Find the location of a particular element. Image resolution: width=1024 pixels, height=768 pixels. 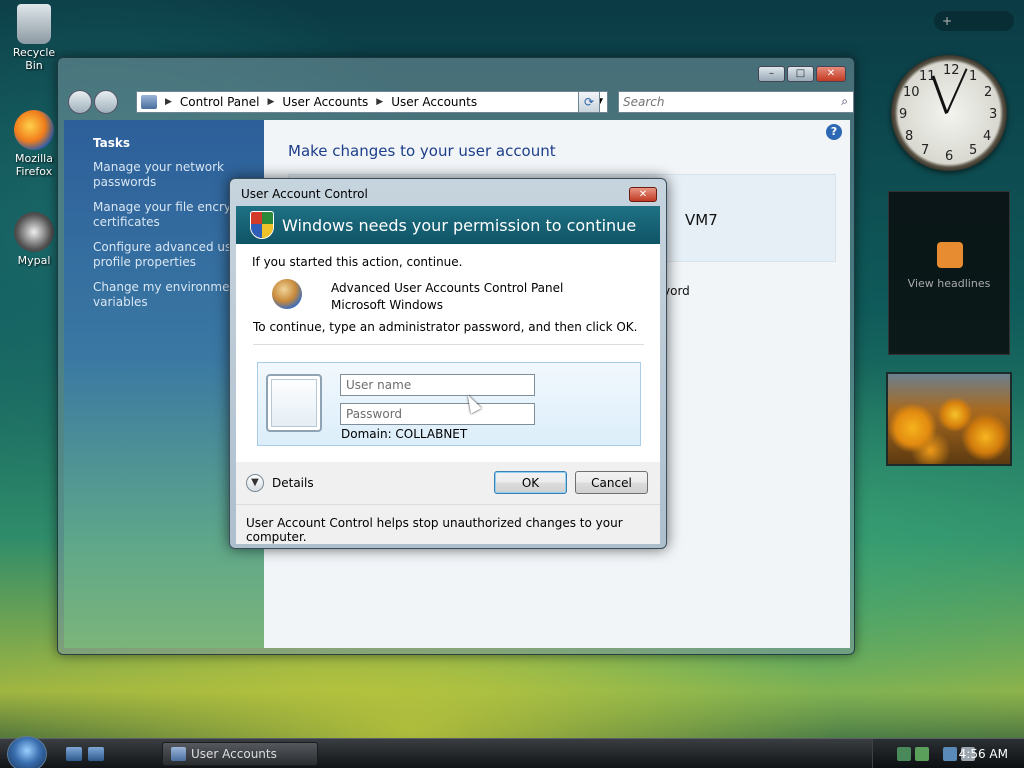

maximize-button: □ is located at coordinates (800, 74).